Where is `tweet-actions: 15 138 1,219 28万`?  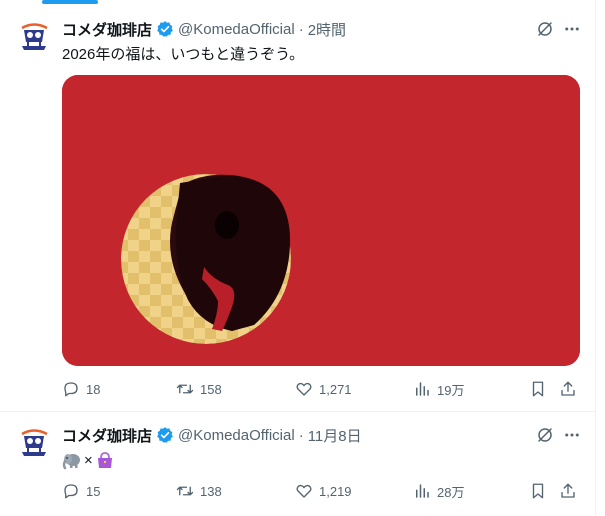
tweet-actions: 15 138 1,219 28万 is located at coordinates (322, 491).